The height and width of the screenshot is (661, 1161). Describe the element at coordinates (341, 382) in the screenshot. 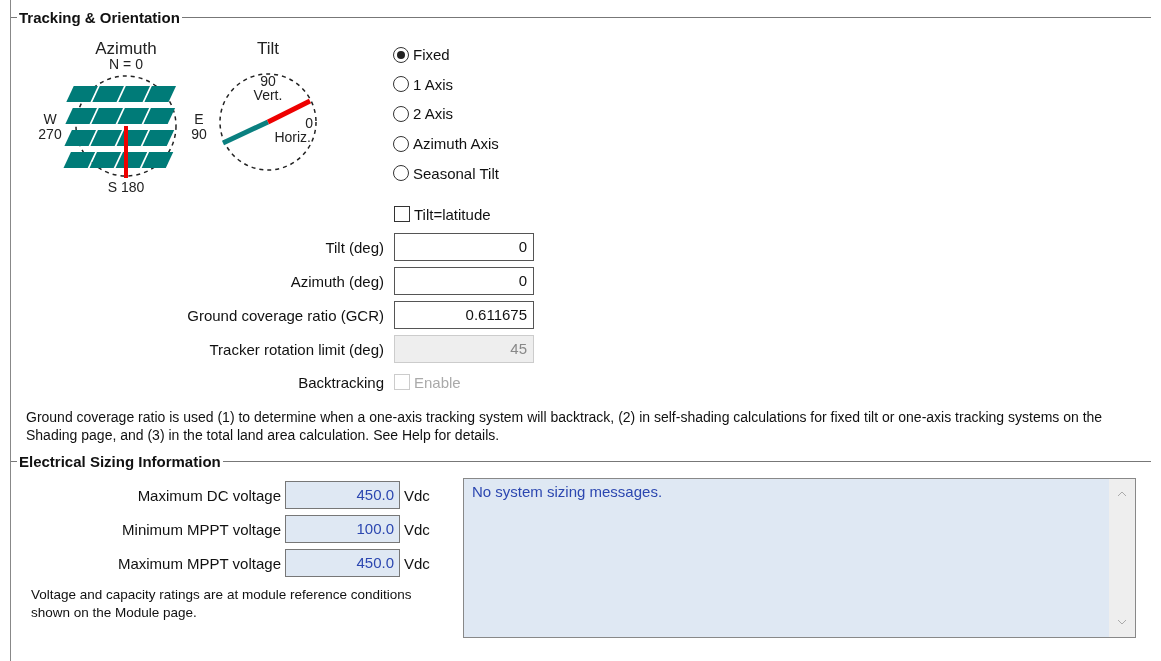

I see `field-label: Backtracking` at that location.